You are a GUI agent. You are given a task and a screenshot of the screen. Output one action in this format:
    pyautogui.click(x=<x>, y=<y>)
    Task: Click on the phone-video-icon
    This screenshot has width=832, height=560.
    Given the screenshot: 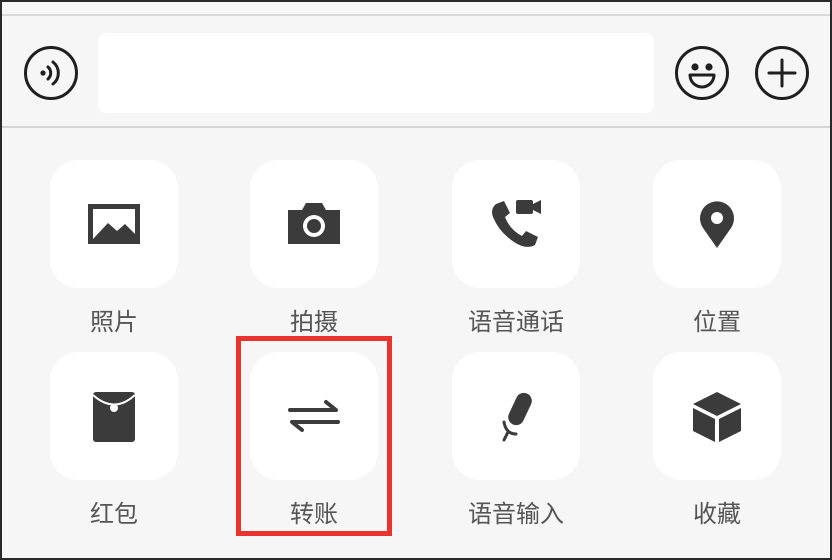 What is the action you would take?
    pyautogui.click(x=516, y=223)
    